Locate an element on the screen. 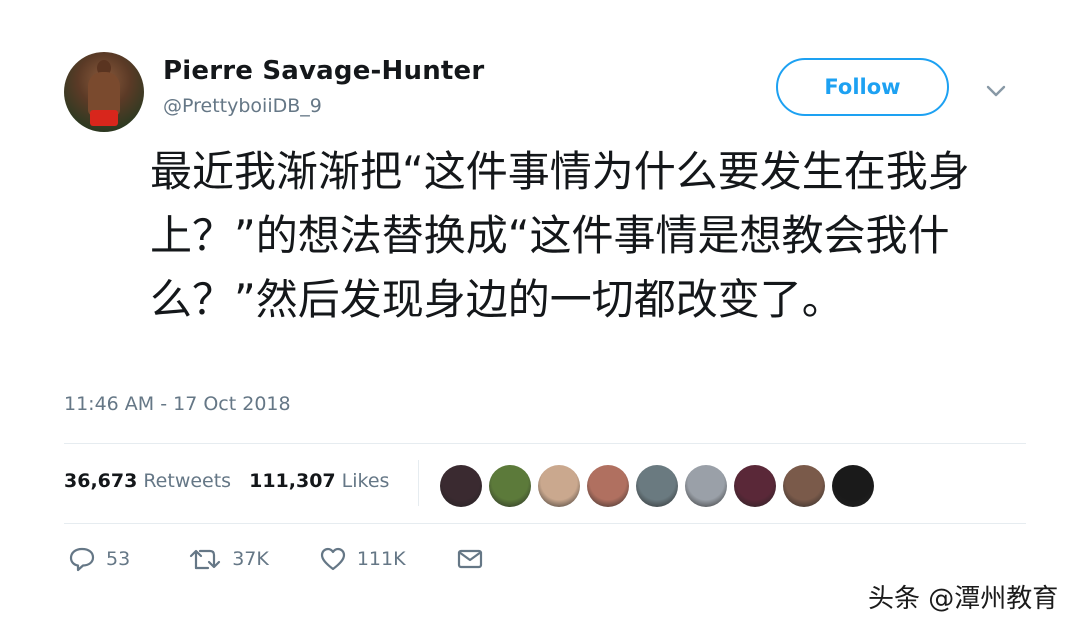 The width and height of the screenshot is (1080, 628). reply-icon is located at coordinates (82, 559).